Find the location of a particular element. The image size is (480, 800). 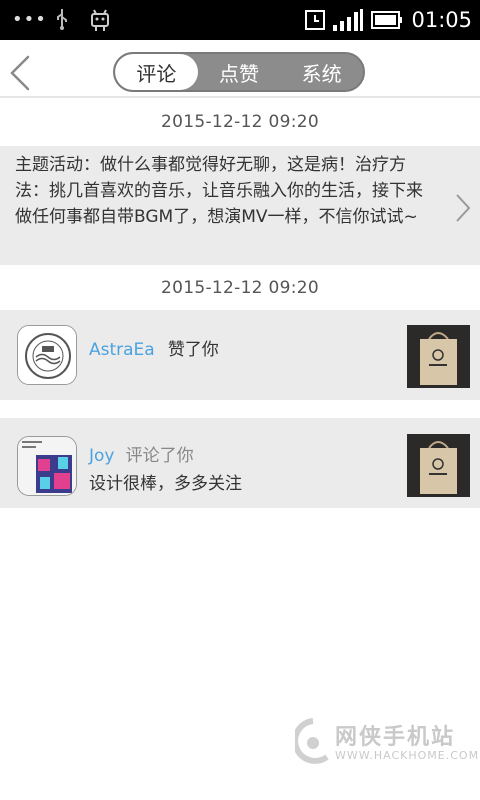

notification-action: 赞了你 is located at coordinates (193, 350).